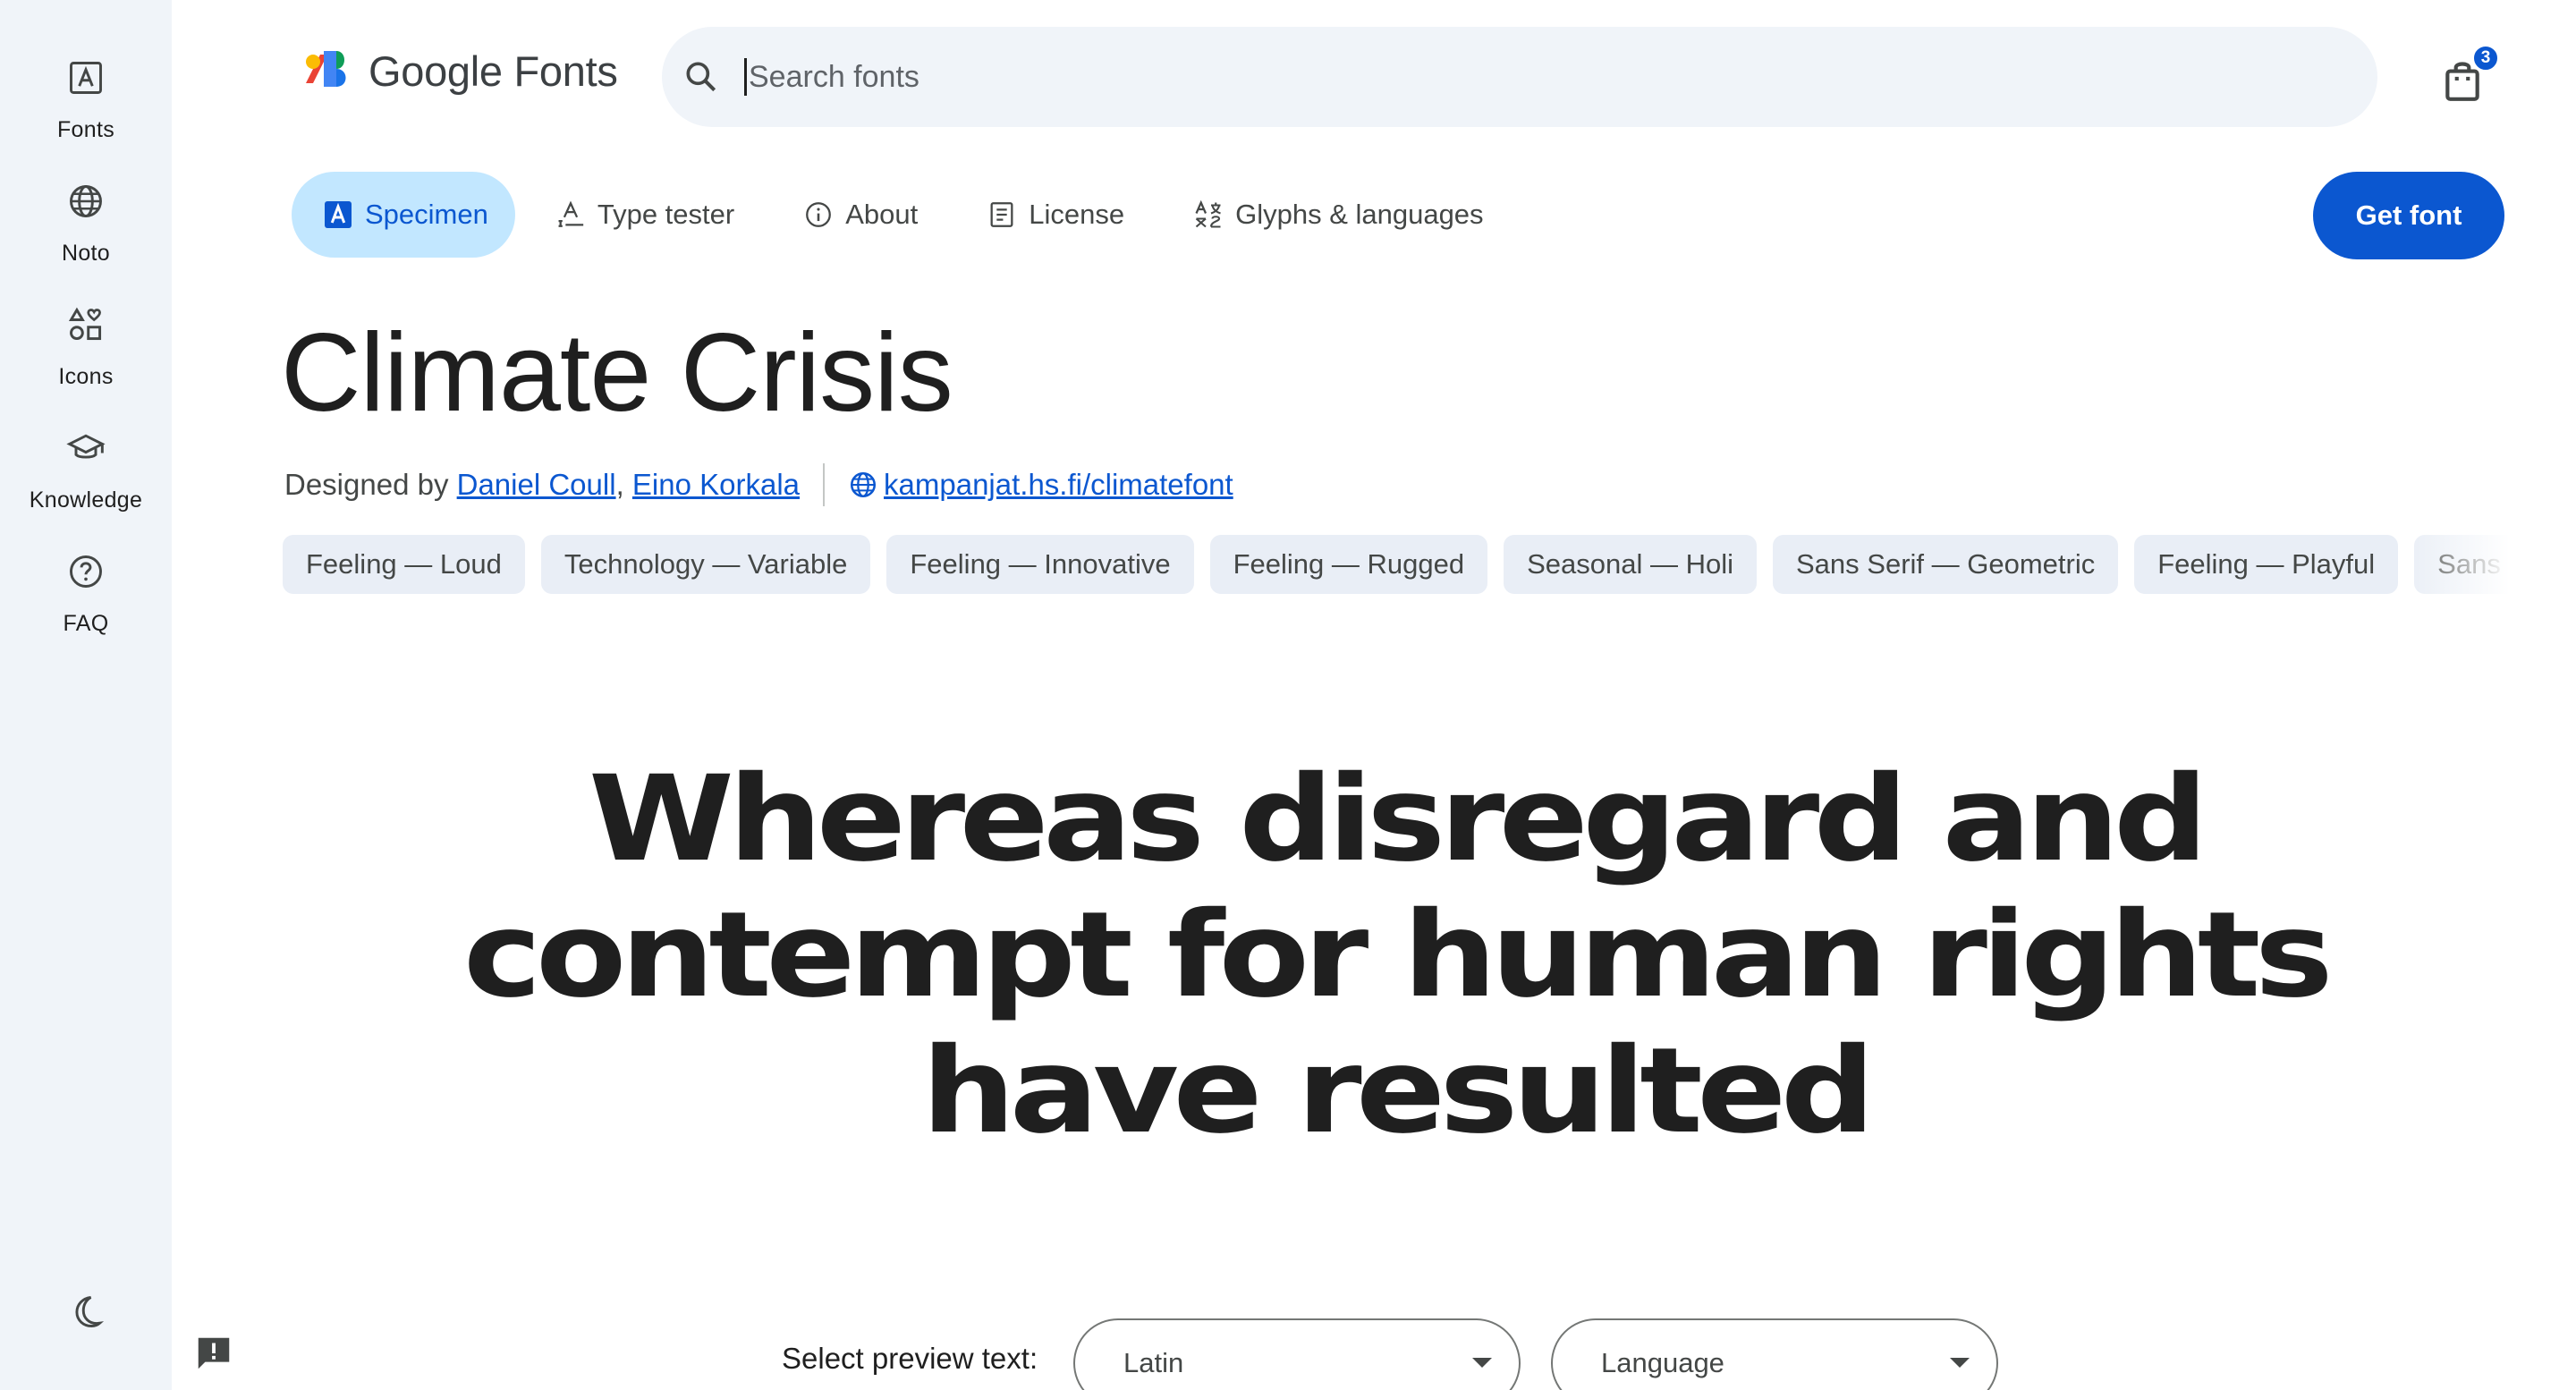 This screenshot has width=2576, height=1390. I want to click on tab-specimen: Specimen, so click(403, 215).